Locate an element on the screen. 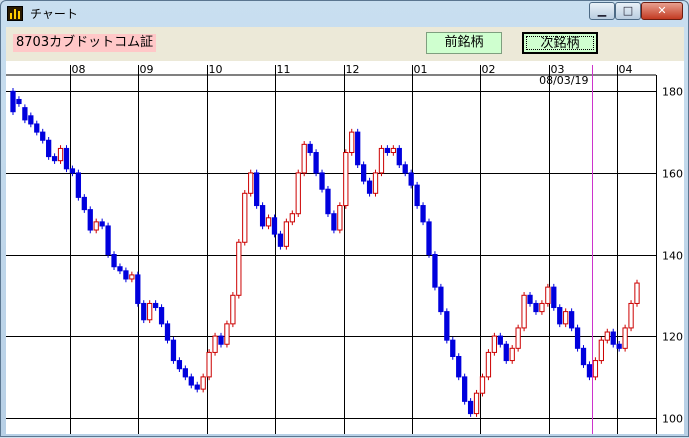 The image size is (689, 438). stock-name-label: 8703カブドットコム証 is located at coordinates (85, 43).